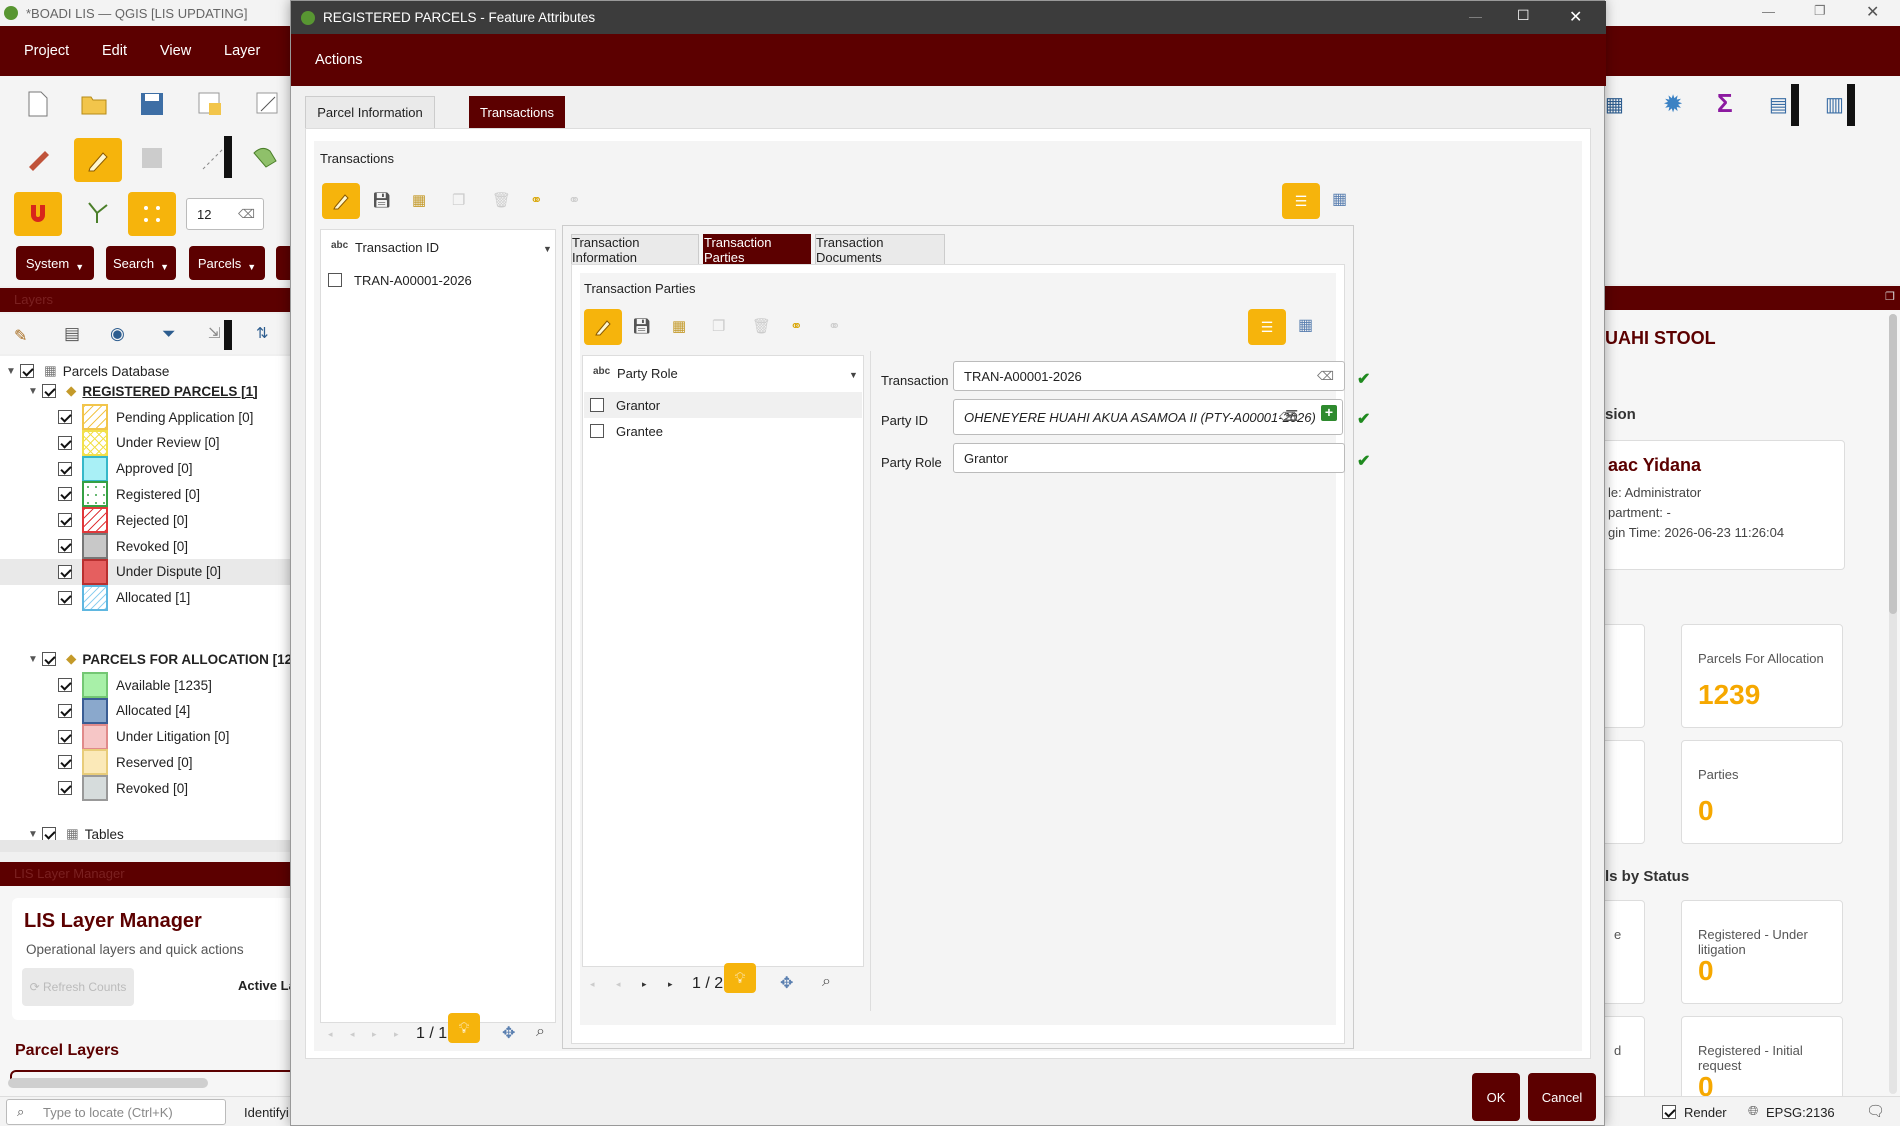 Image resolution: width=1900 pixels, height=1126 pixels. What do you see at coordinates (159, 659) in the screenshot?
I see `tree-group-allocation: ▼ ◆ PARCELS FOR ALLOCATION [12` at bounding box center [159, 659].